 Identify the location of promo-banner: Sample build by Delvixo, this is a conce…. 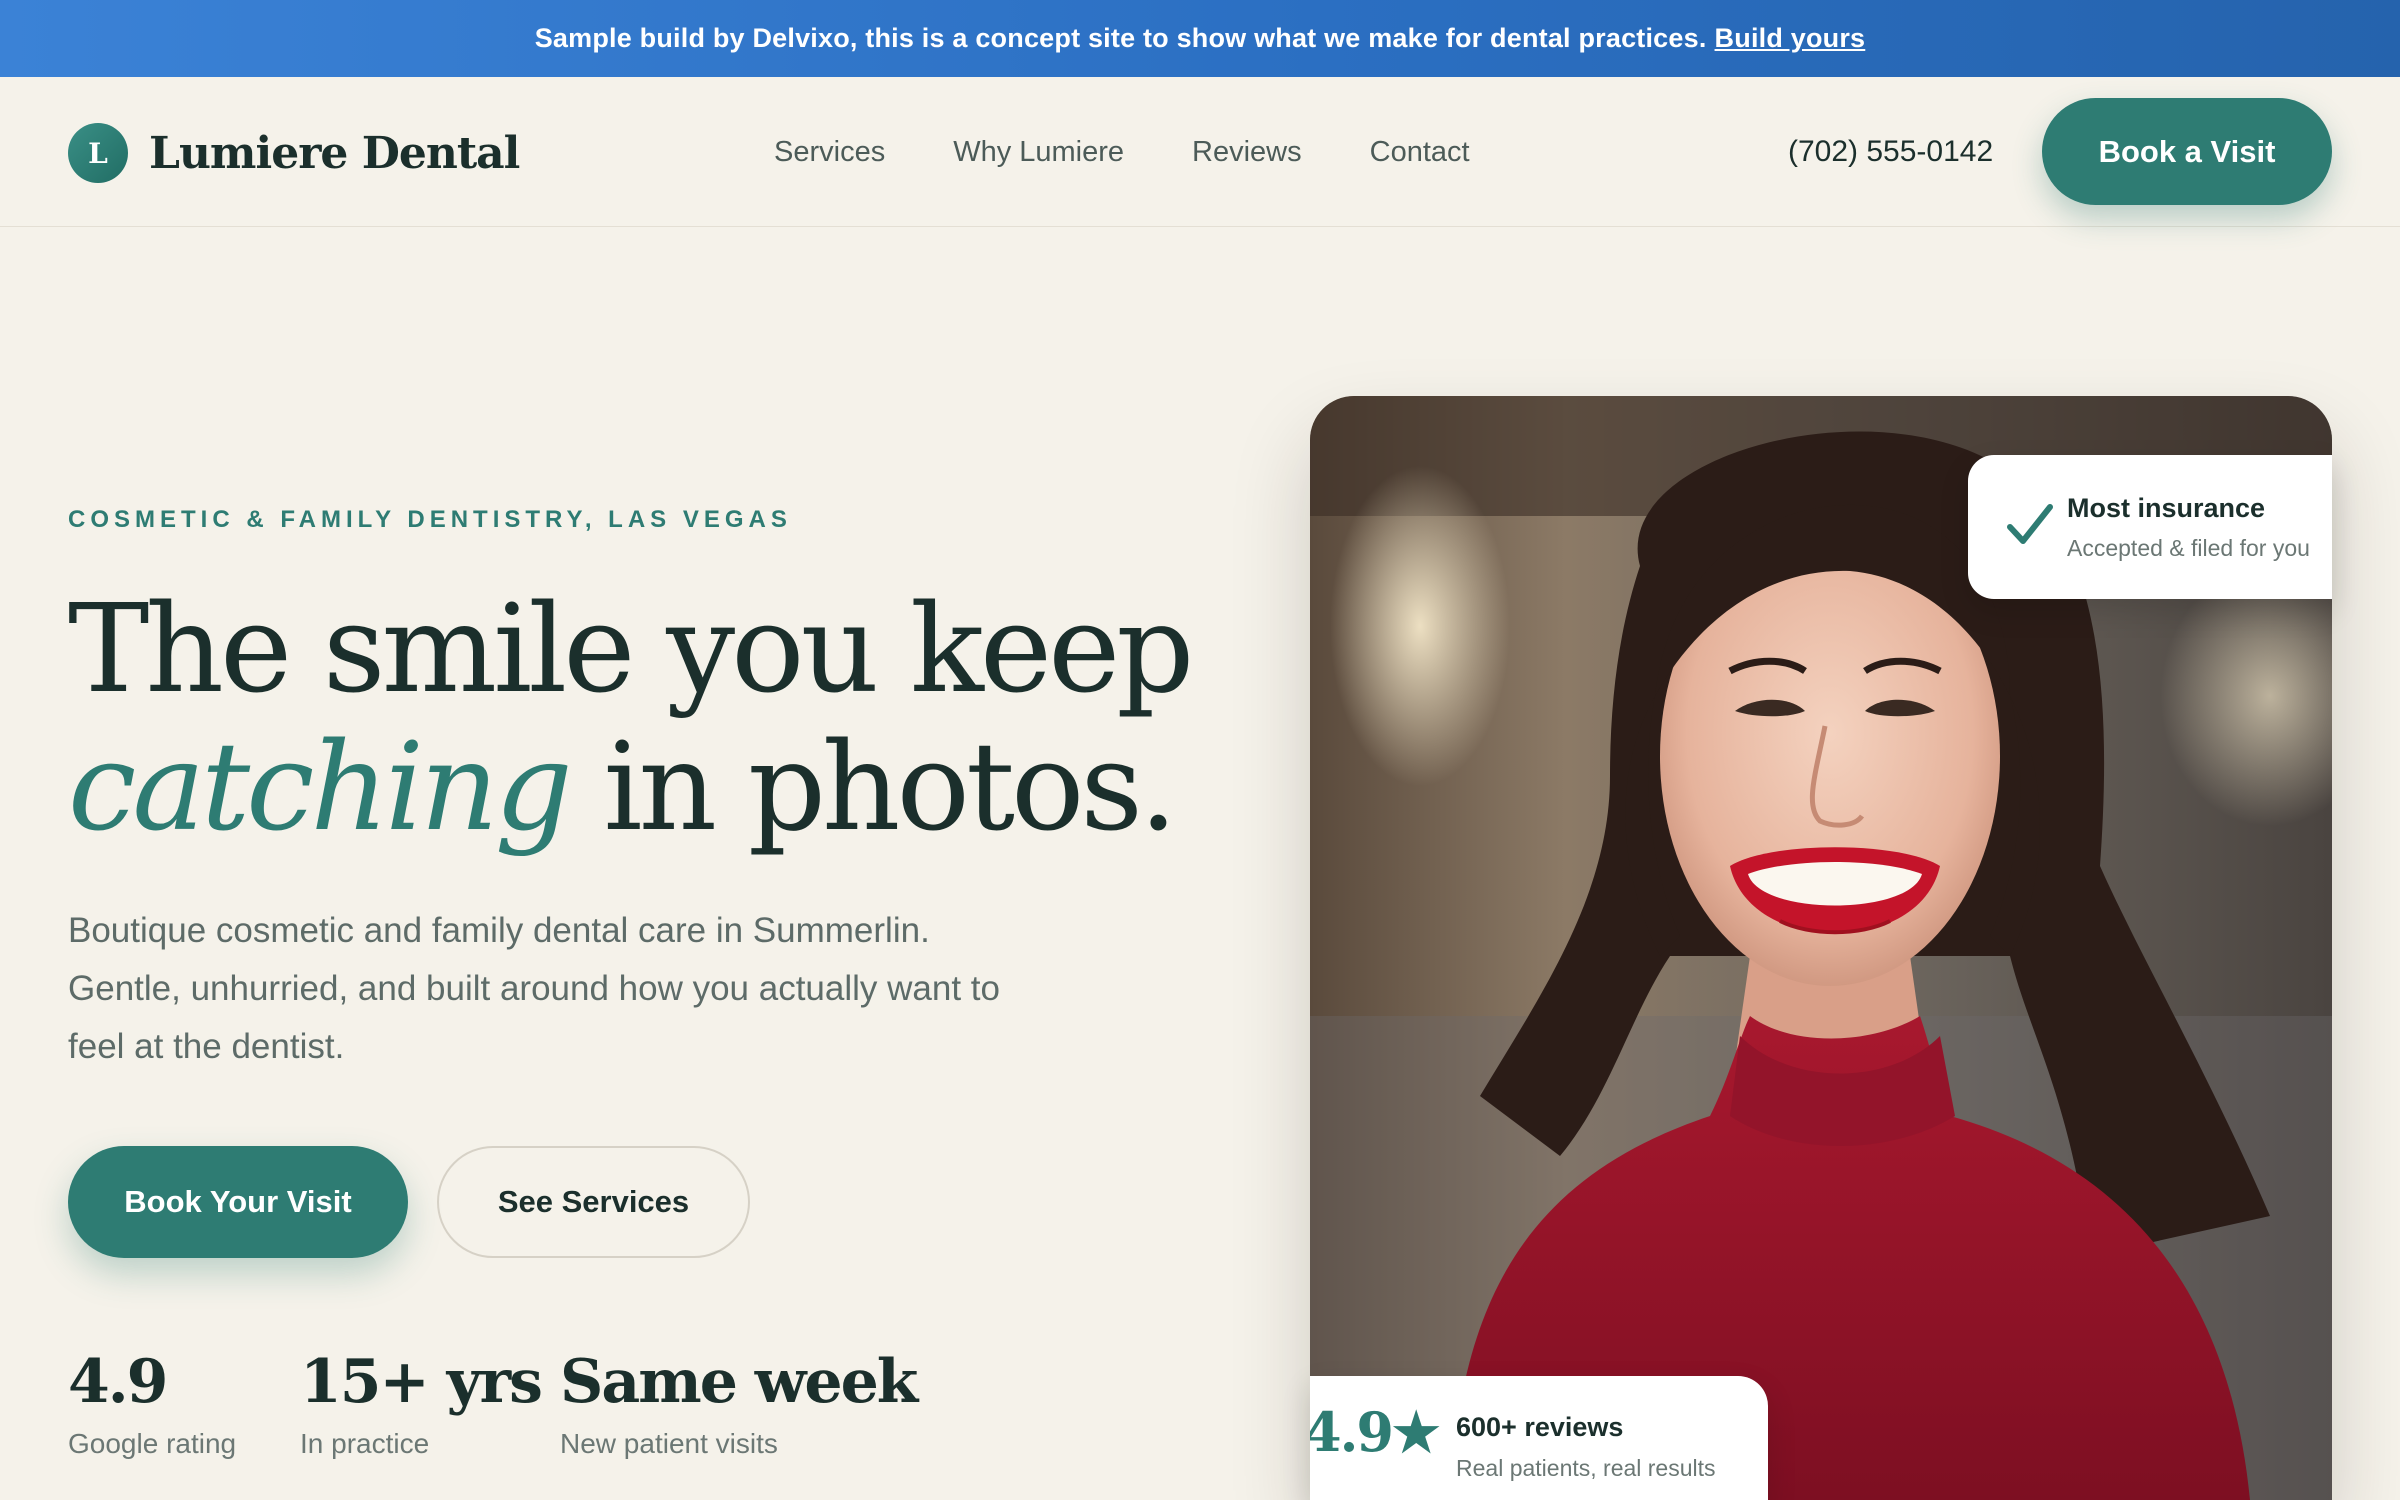
(1200, 38).